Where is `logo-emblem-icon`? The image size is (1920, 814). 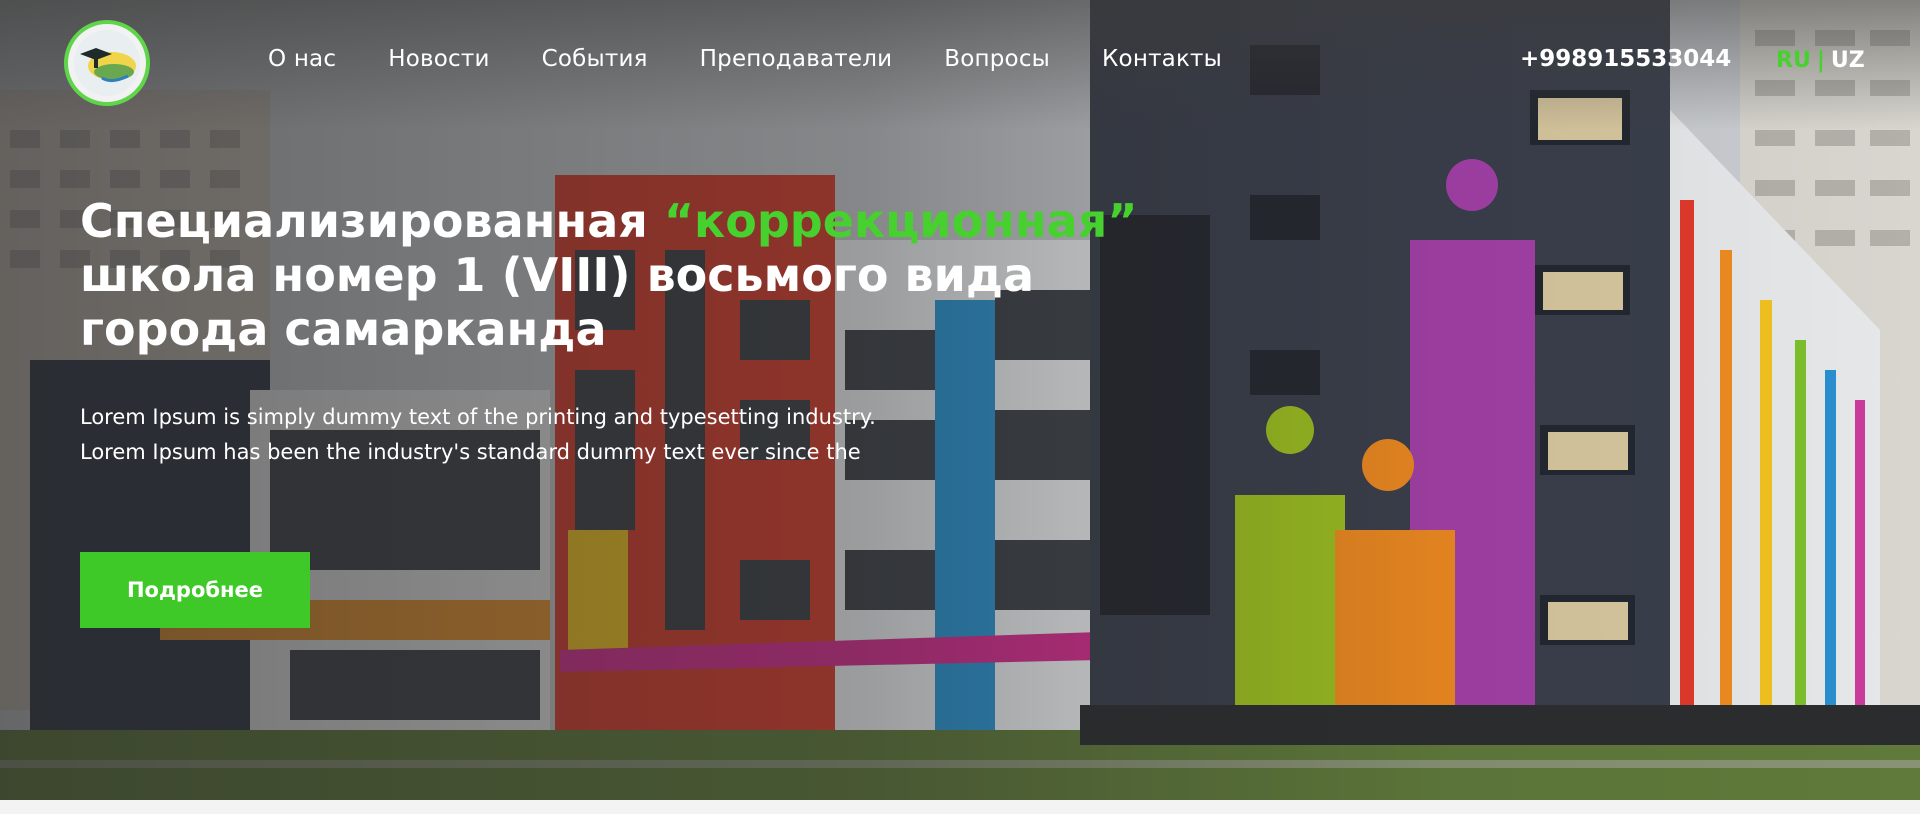 logo-emblem-icon is located at coordinates (107, 63).